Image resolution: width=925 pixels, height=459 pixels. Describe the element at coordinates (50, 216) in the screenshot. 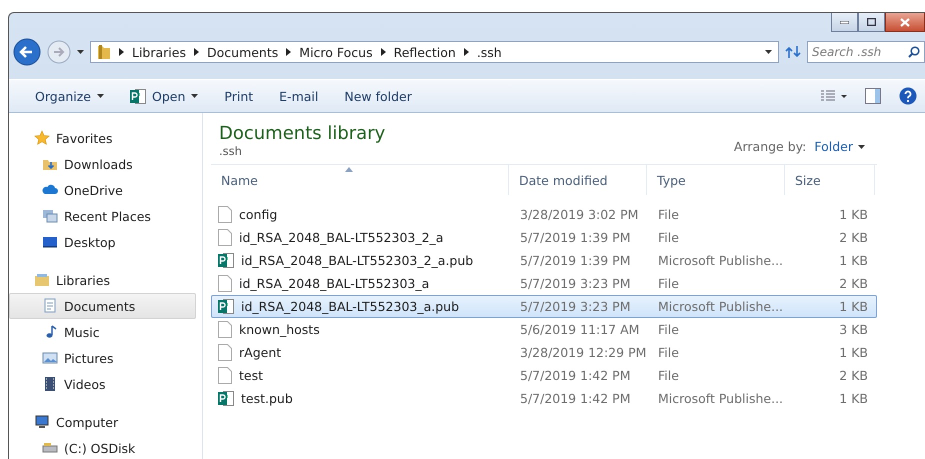

I see `recent-places-icon` at that location.